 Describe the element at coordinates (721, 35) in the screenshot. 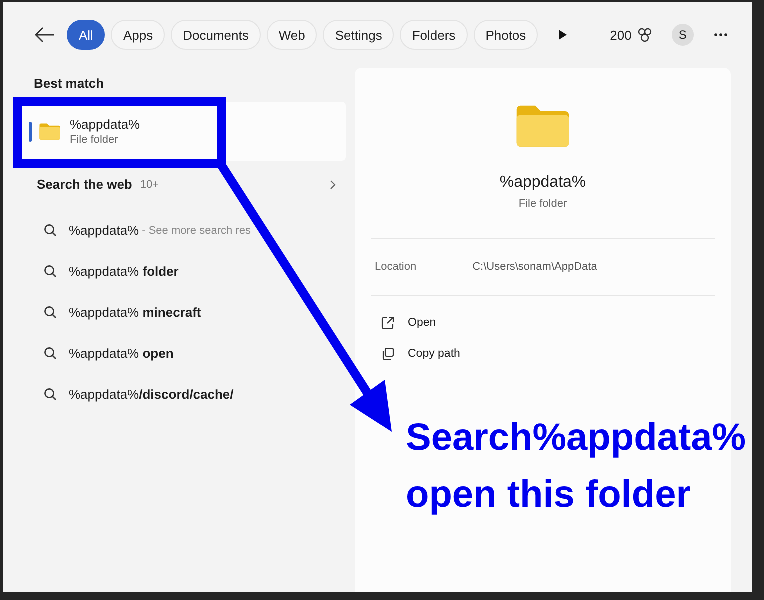

I see `more-icon` at that location.